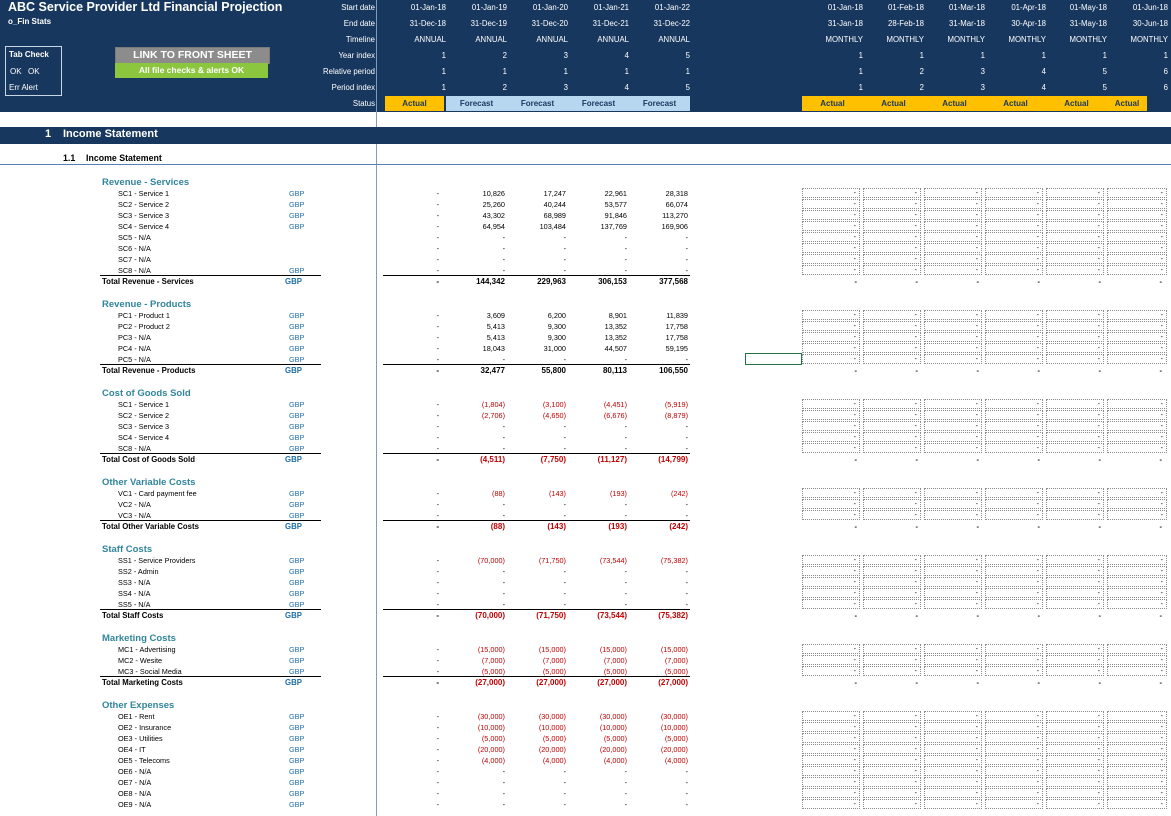 This screenshot has height=816, width=1171. I want to click on annual-value-cell: (30,000), so click(538, 716).